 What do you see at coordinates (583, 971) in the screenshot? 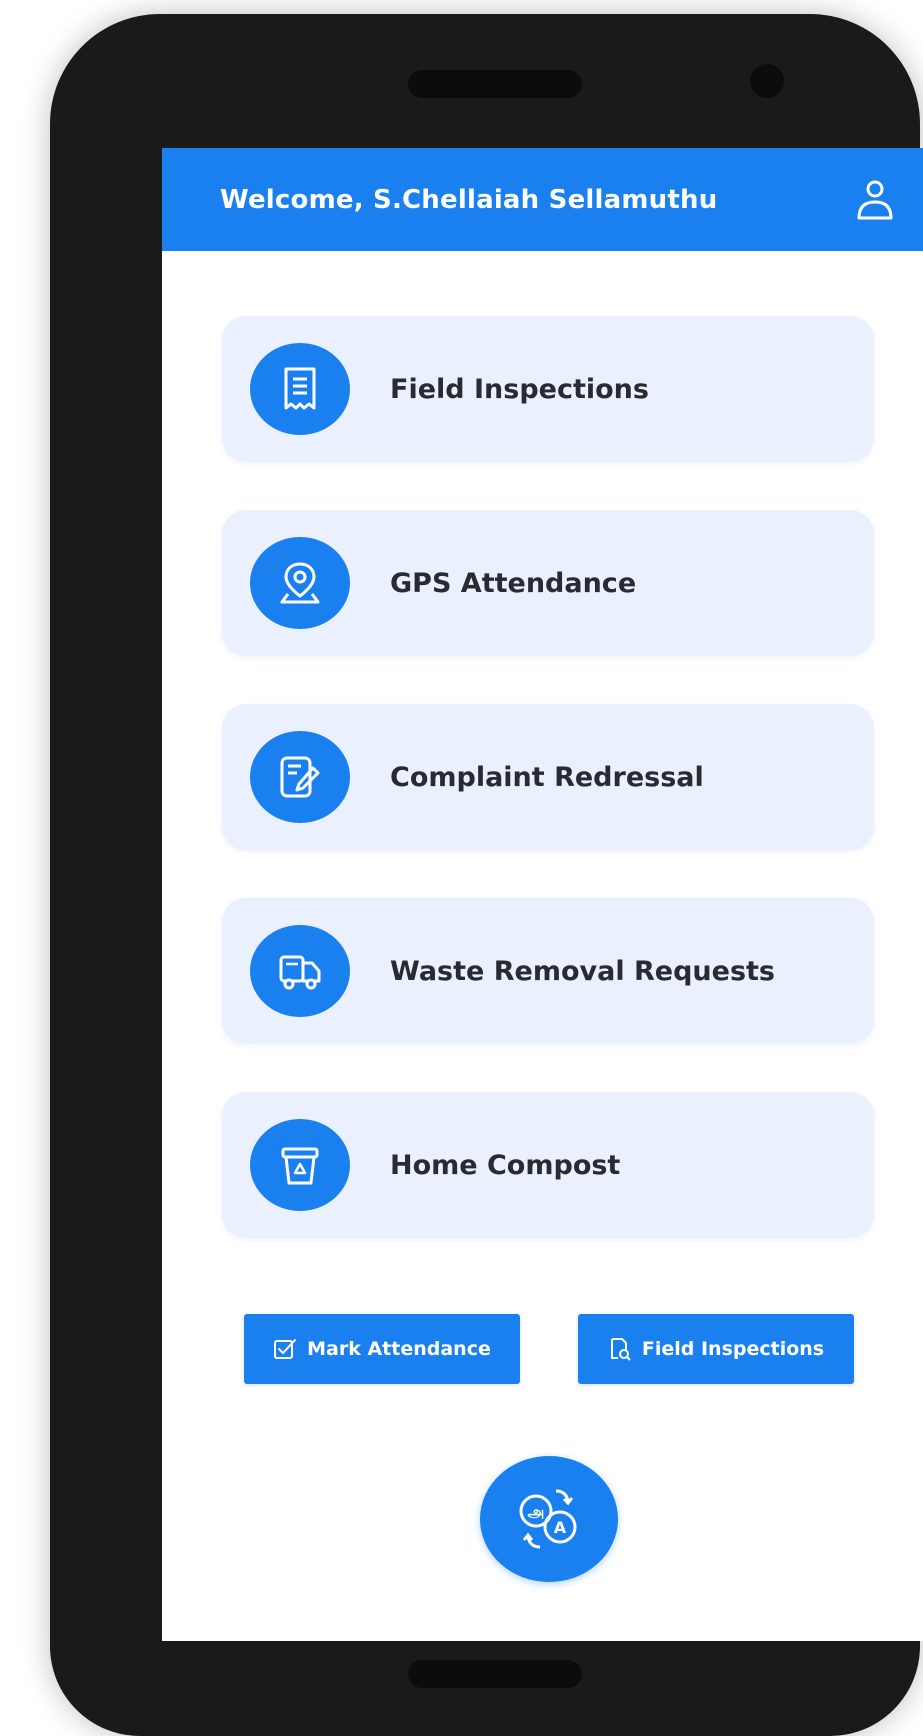
I see `menu-item-label: Waste Removal Requests` at bounding box center [583, 971].